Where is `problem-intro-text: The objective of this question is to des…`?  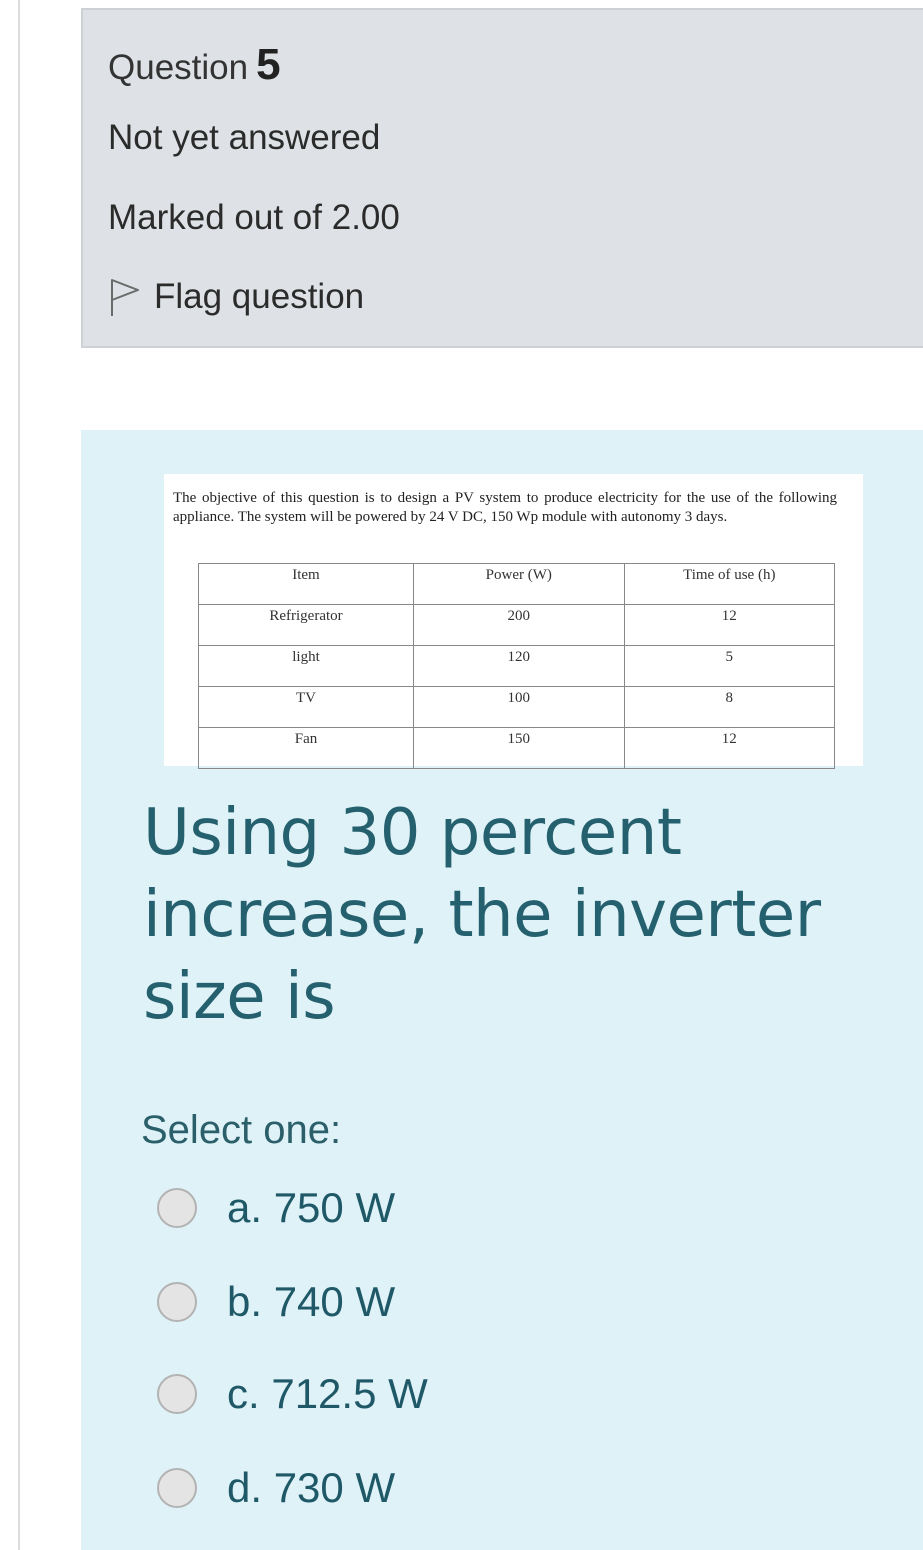
problem-intro-text: The objective of this question is to des… is located at coordinates (505, 507).